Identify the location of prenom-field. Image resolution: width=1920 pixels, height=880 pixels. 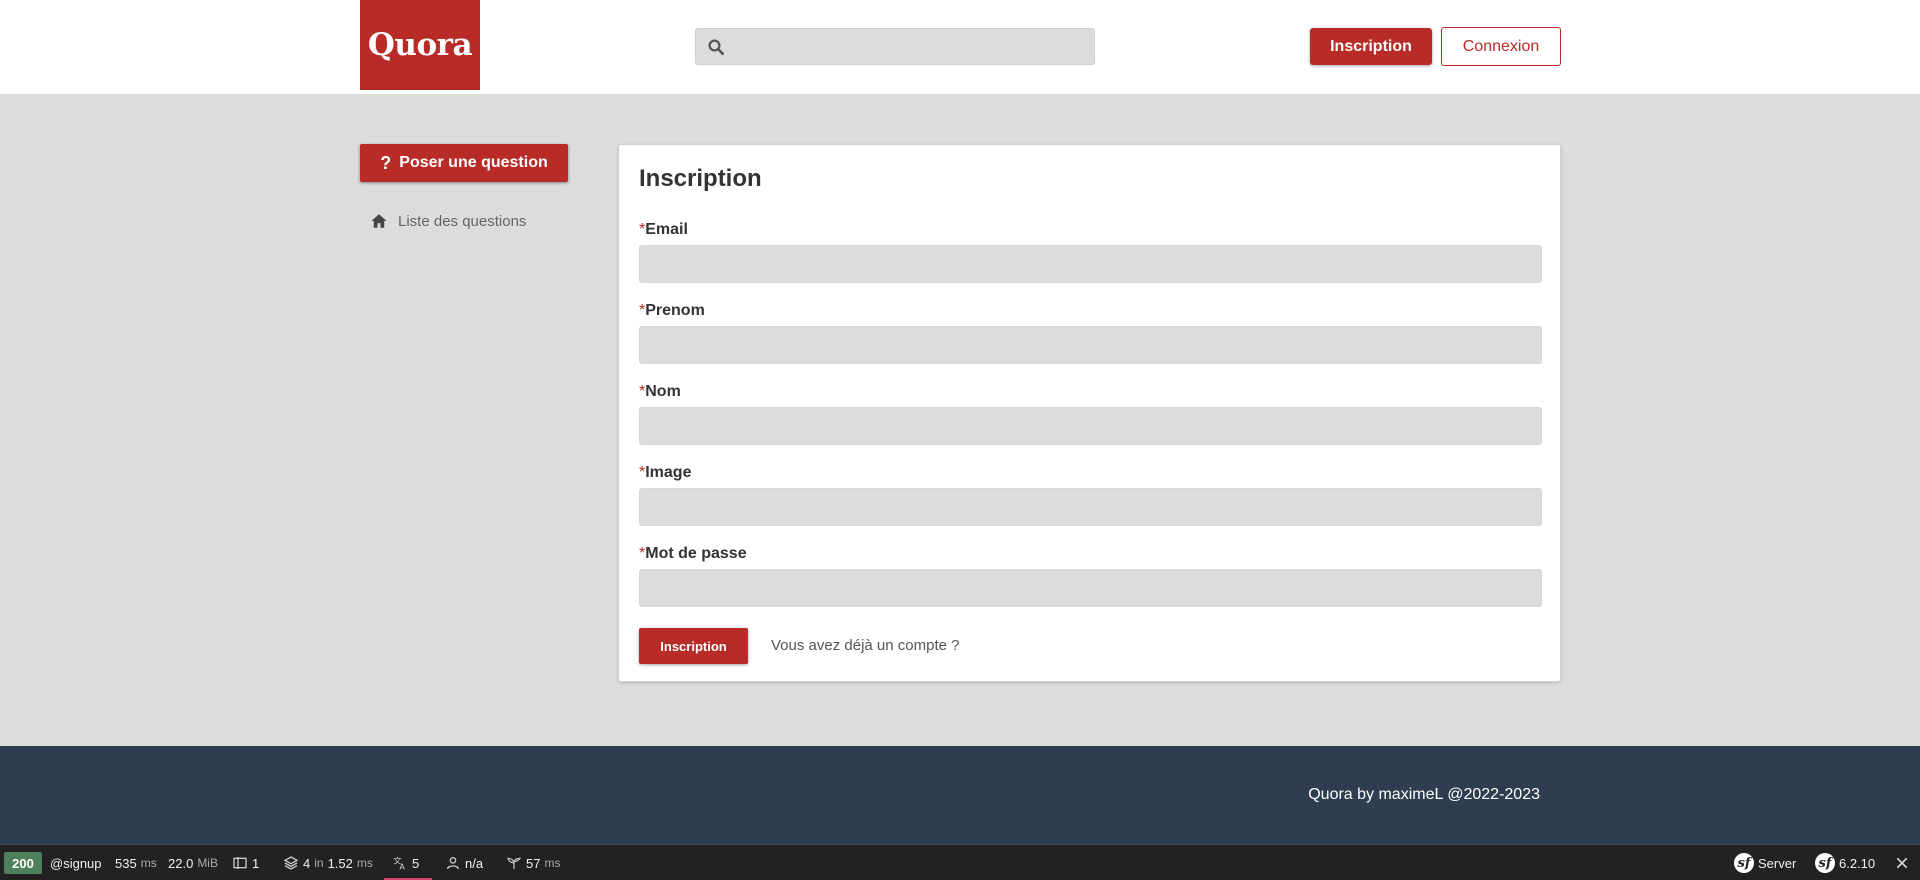
(1090, 345).